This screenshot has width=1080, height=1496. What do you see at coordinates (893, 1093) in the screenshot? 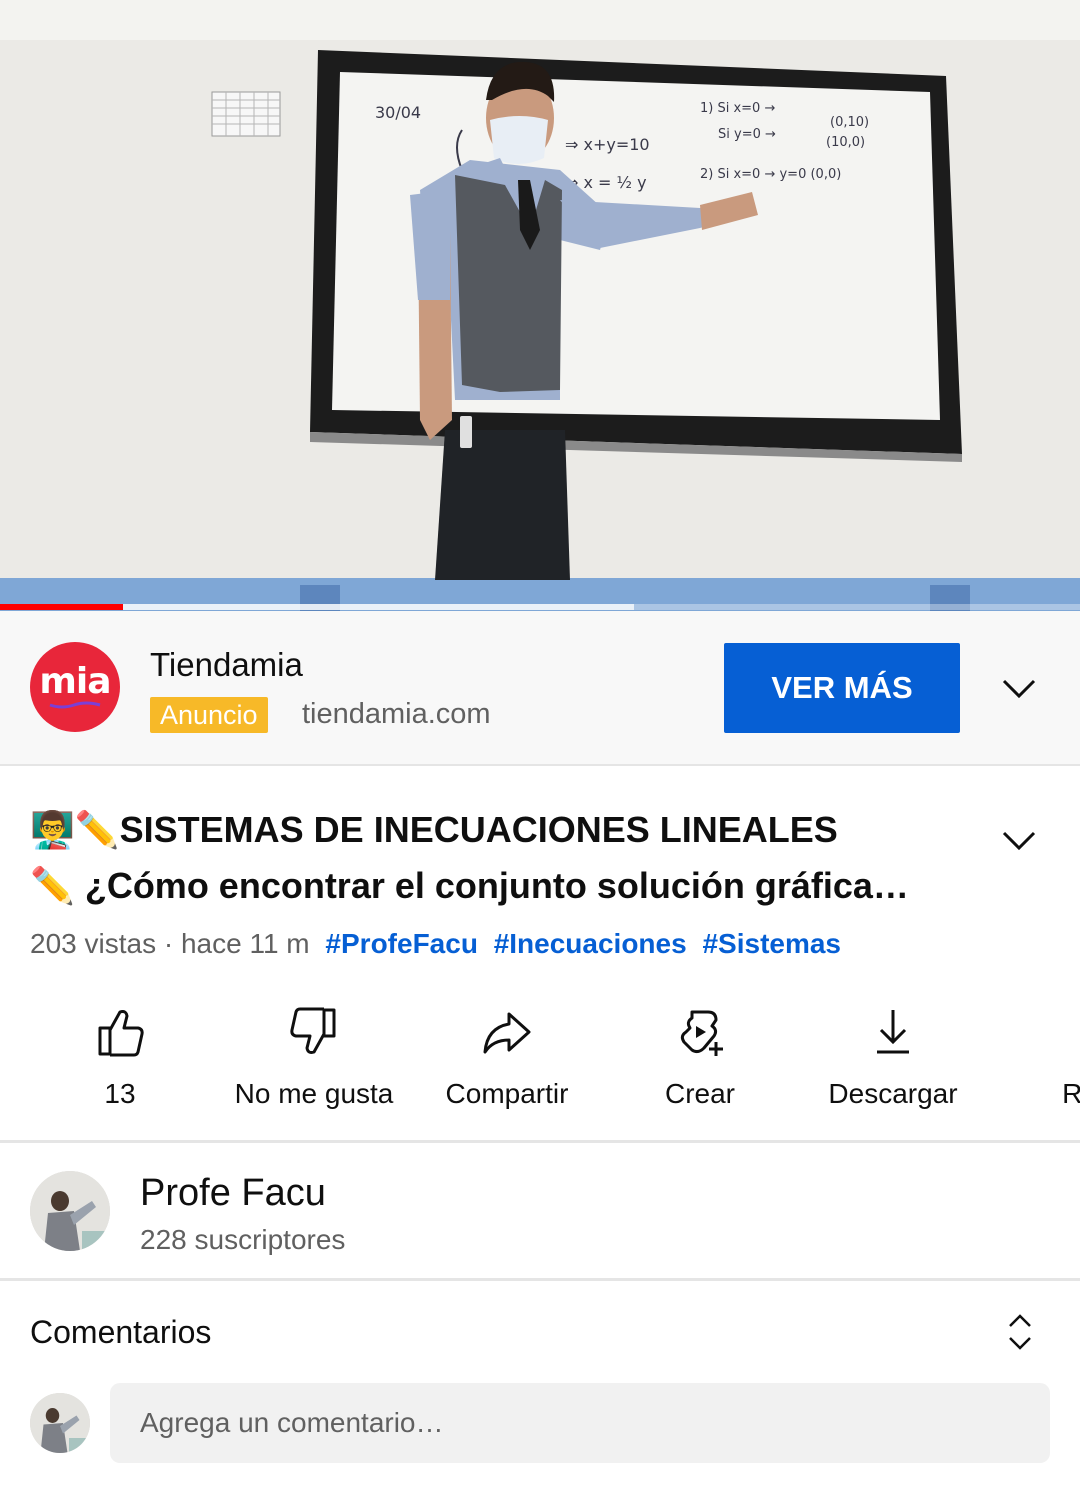
I see `download-label: Descargar` at bounding box center [893, 1093].